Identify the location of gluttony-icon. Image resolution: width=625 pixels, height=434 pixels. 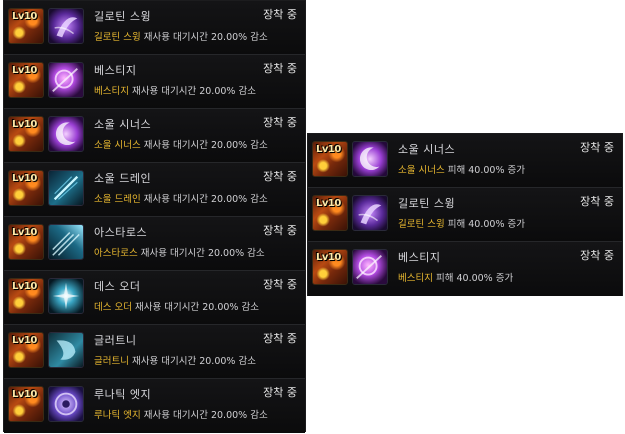
(66, 350).